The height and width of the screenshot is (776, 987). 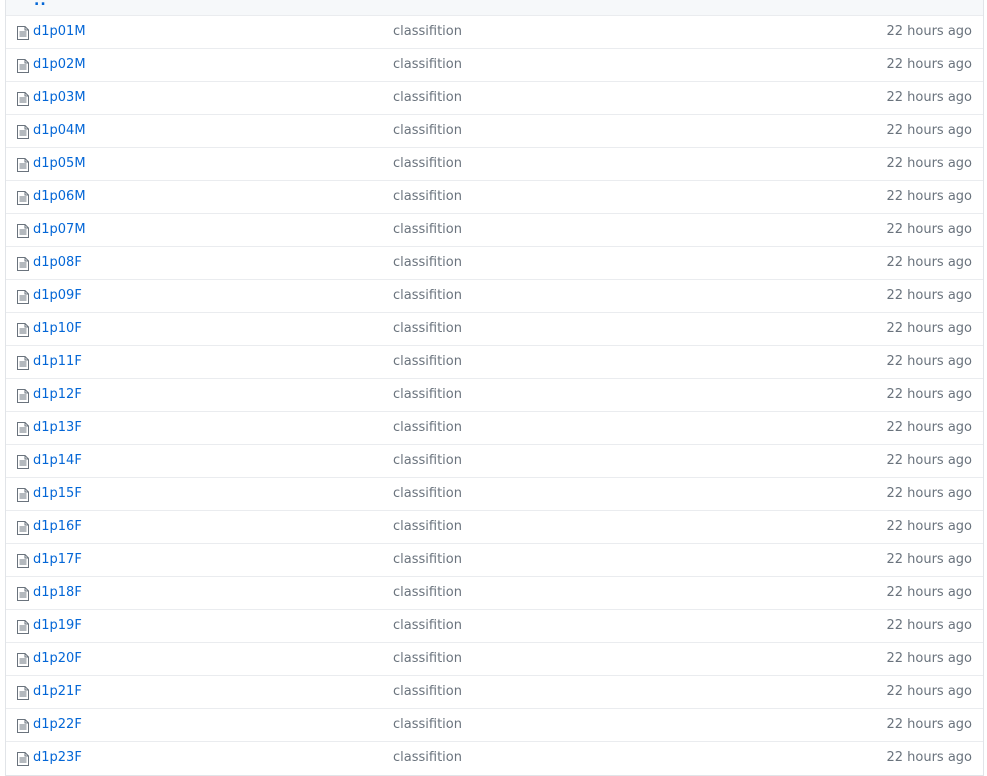 I want to click on table-row: d1p21F classifition 22 hours ago, so click(x=494, y=692).